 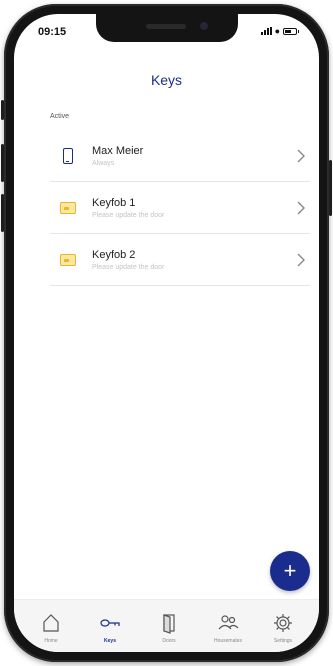 I want to click on key-title: Max Meier, so click(x=118, y=150).